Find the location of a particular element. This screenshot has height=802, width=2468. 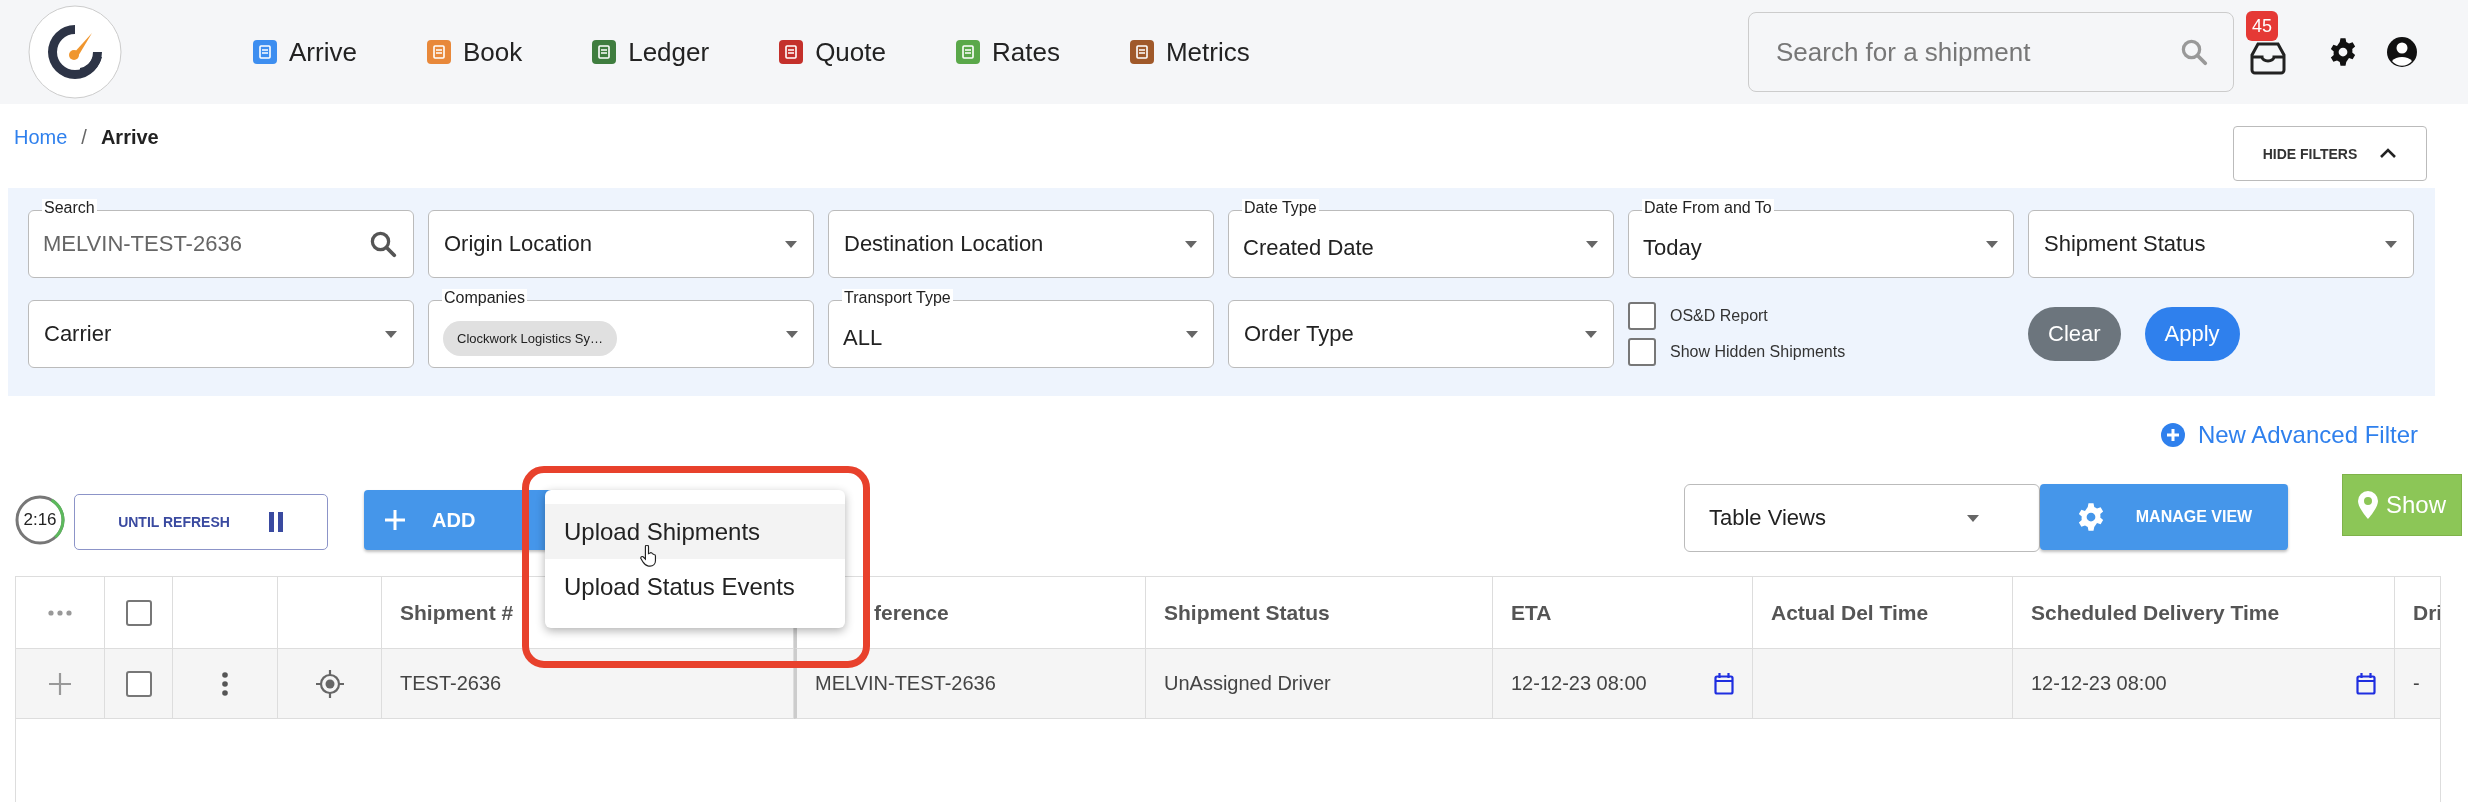

column-header: Shipment Status is located at coordinates (1247, 612).